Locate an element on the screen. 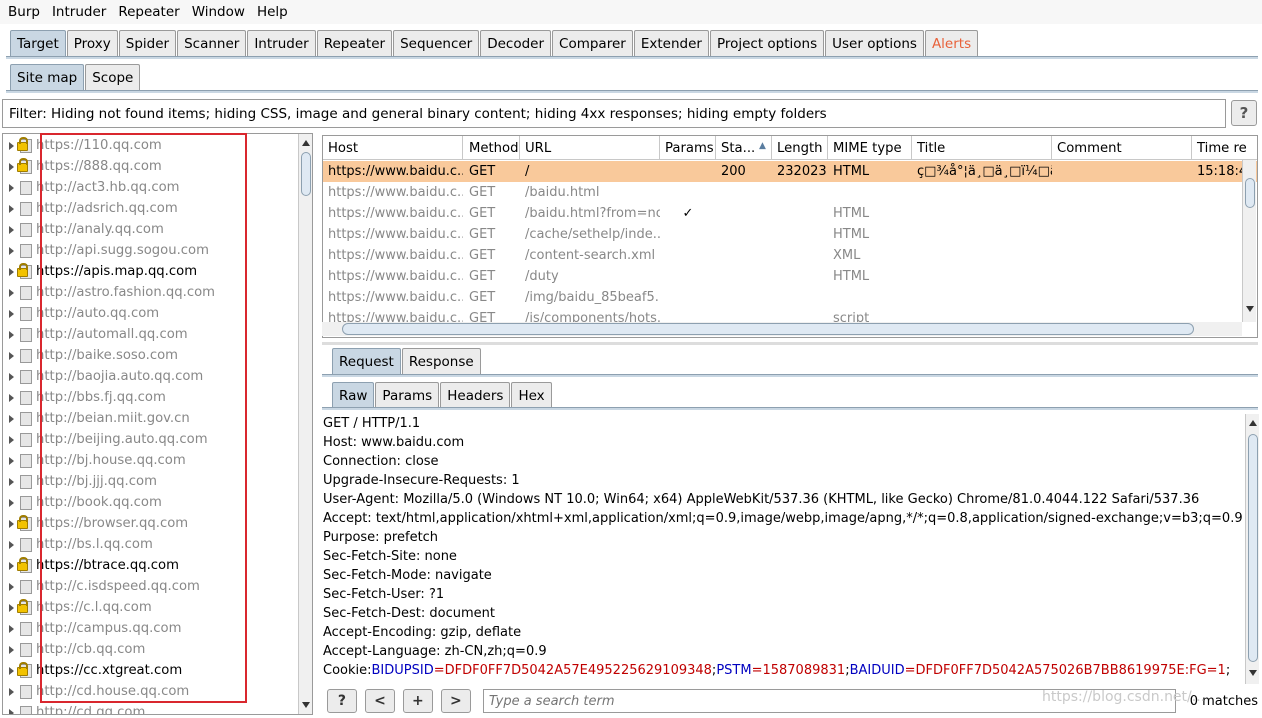 The width and height of the screenshot is (1262, 718). view-tab-raw: Raw is located at coordinates (353, 395).